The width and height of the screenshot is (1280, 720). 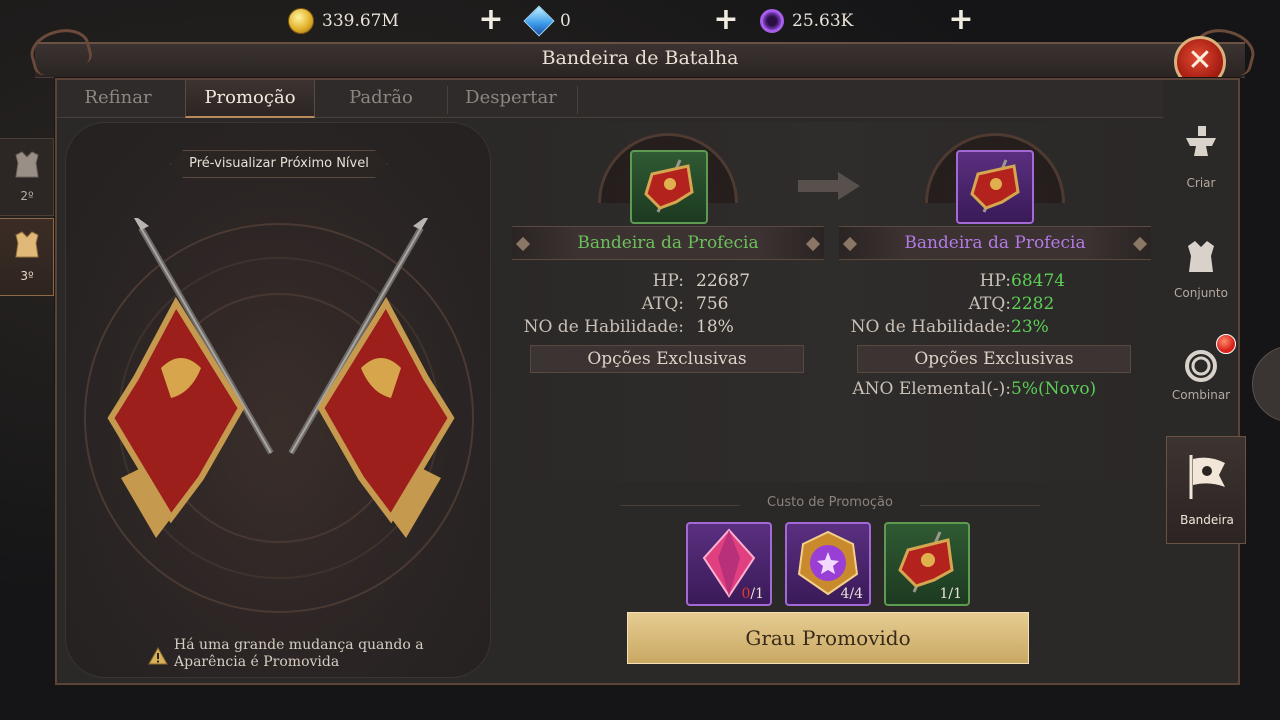 What do you see at coordinates (950, 594) in the screenshot?
I see `cost-count: 1/1` at bounding box center [950, 594].